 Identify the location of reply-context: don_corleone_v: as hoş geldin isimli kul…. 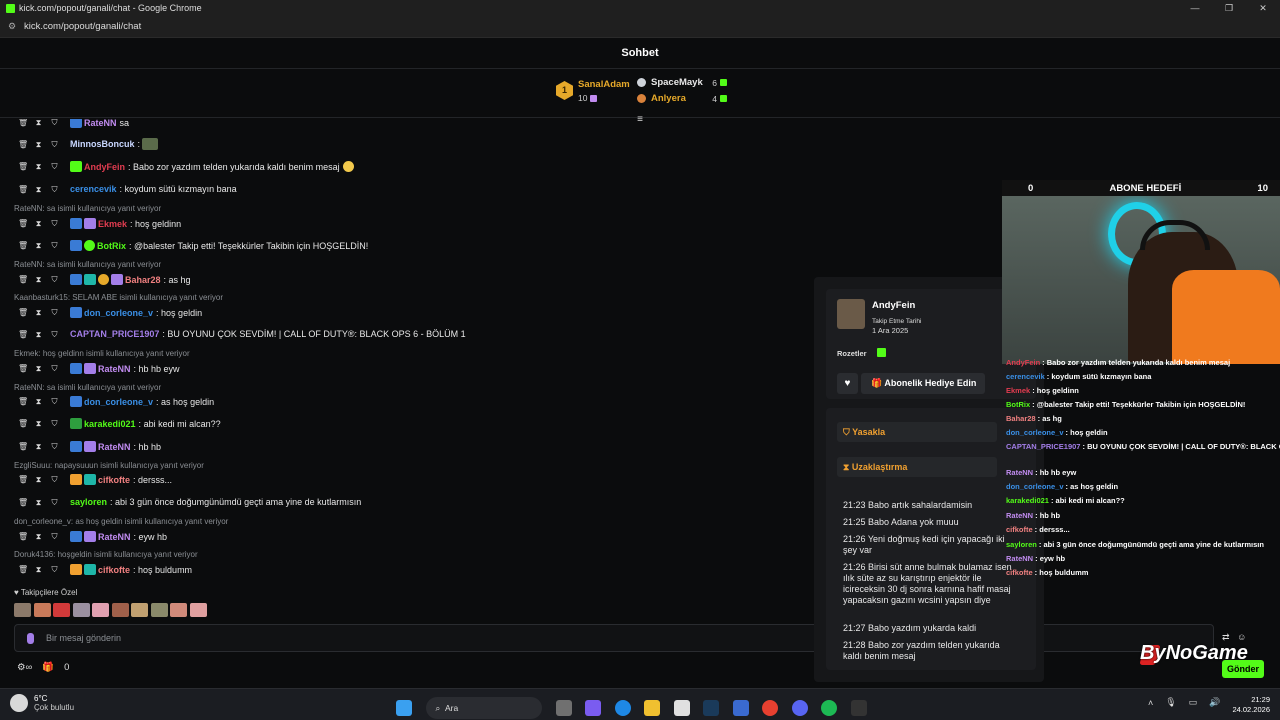
(121, 521).